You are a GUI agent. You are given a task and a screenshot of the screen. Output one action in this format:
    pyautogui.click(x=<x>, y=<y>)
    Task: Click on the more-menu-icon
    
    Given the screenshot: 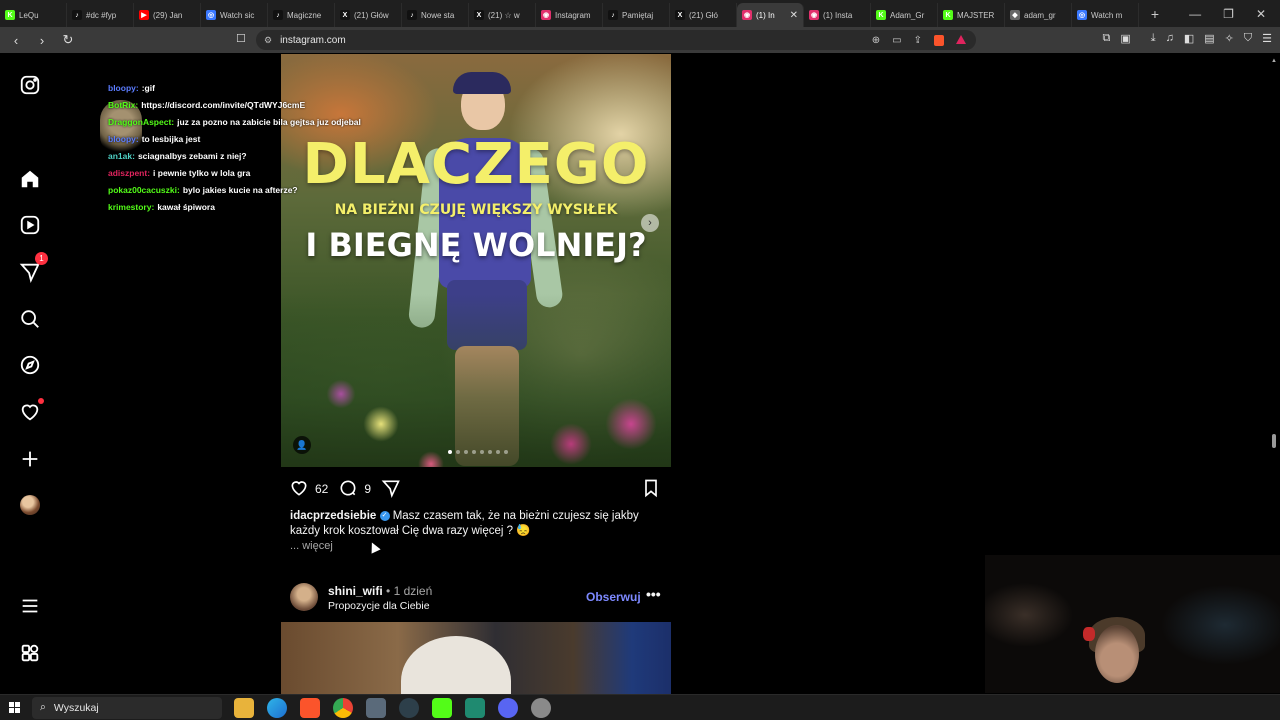 What is the action you would take?
    pyautogui.click(x=30, y=606)
    